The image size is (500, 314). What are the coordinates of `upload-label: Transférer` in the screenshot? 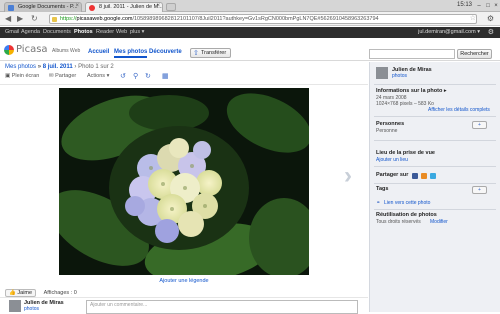 It's located at (214, 53).